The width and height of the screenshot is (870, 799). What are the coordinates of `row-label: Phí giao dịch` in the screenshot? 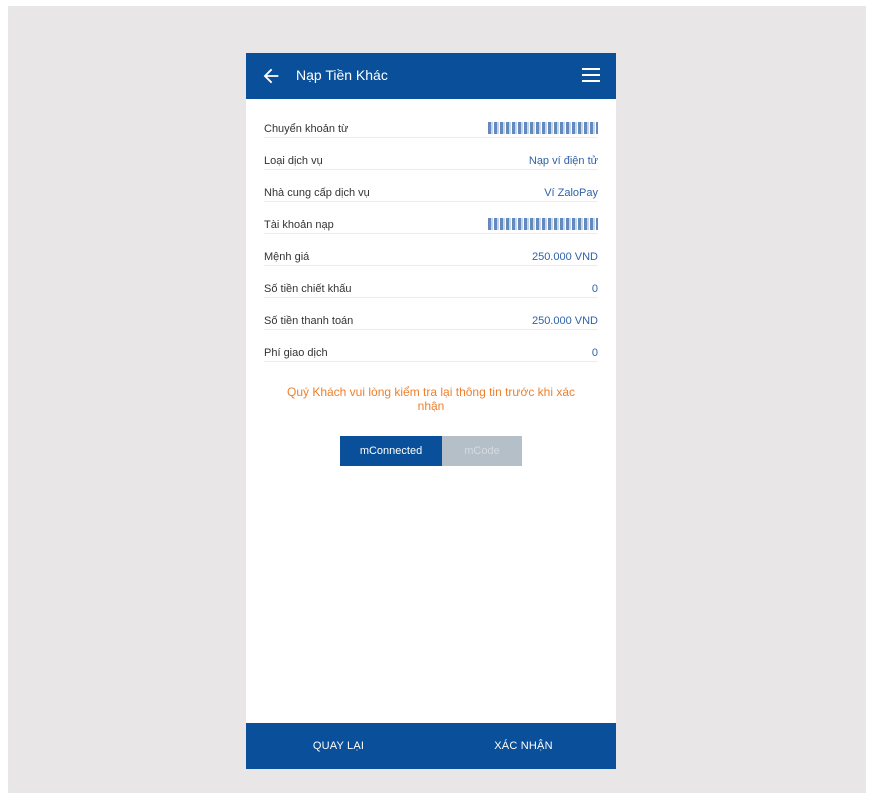 It's located at (296, 353).